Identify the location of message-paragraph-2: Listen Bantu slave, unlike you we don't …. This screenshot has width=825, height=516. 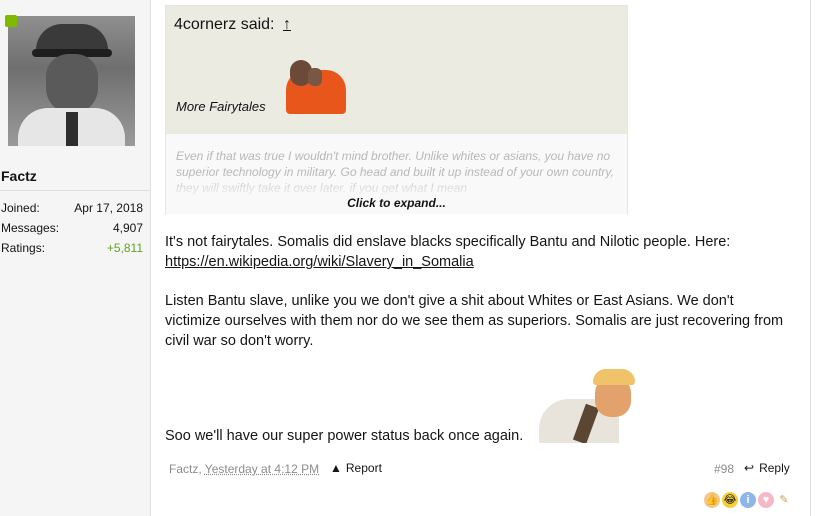
(474, 321).